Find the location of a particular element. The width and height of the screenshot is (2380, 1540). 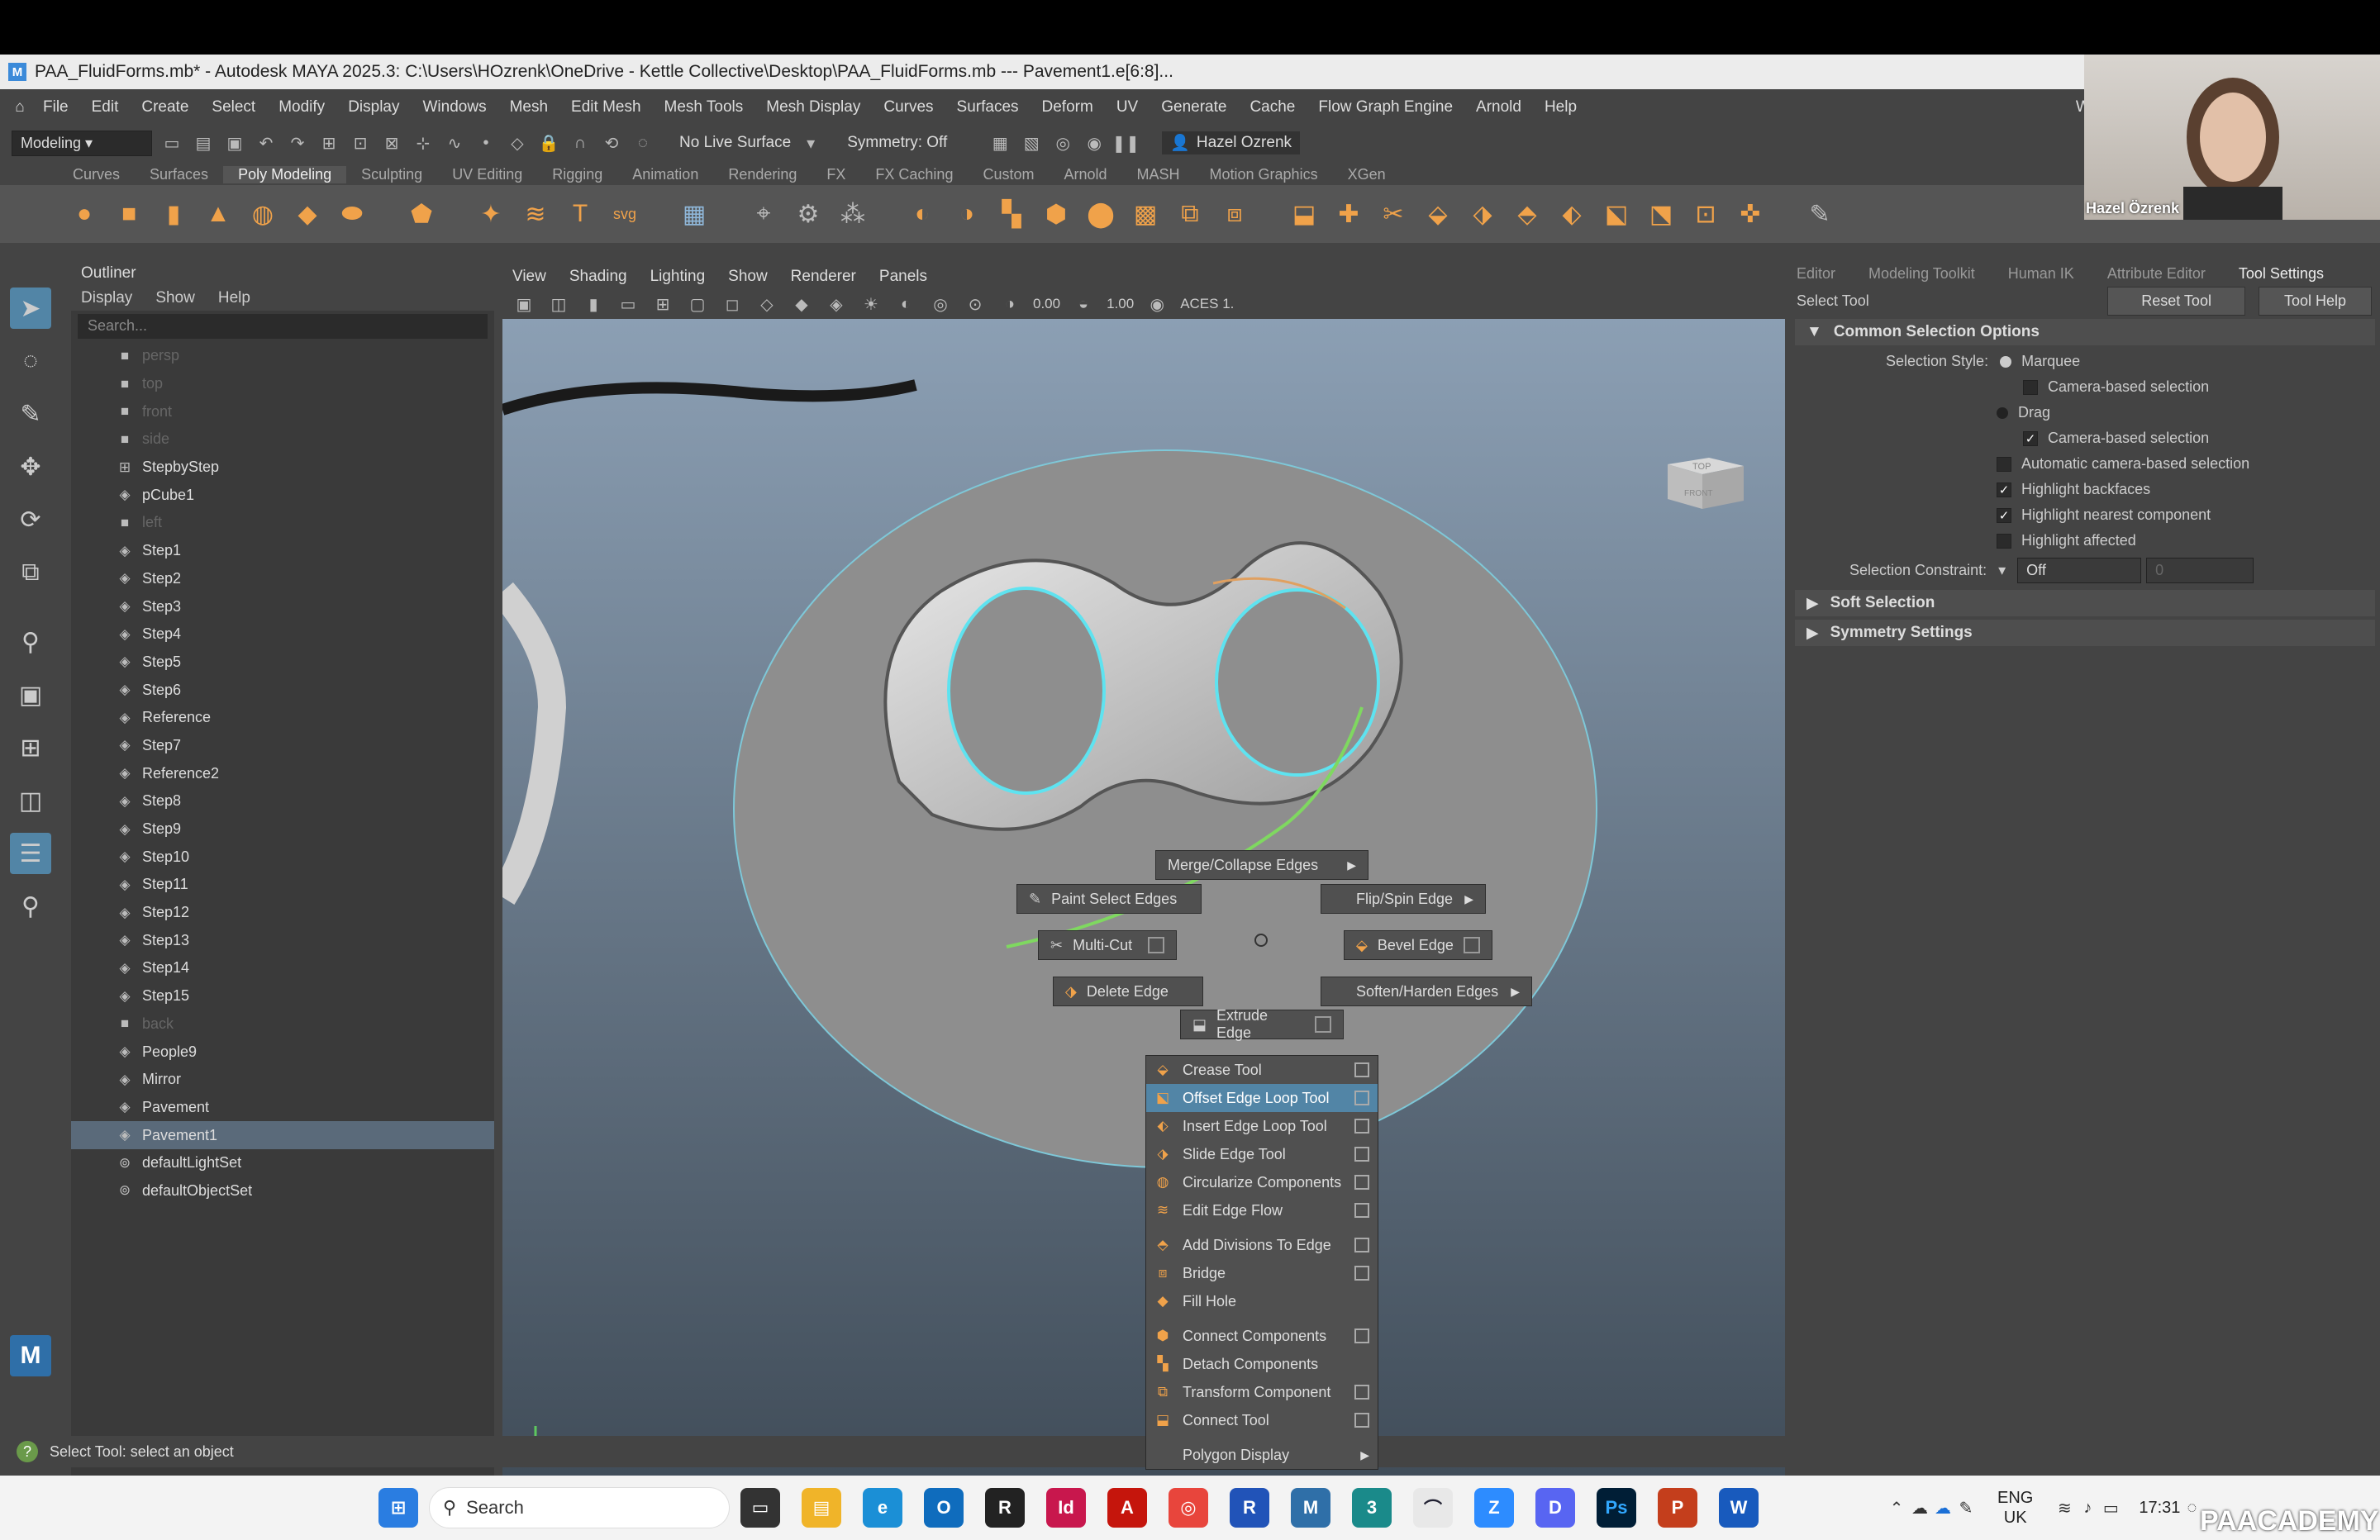

resolution-gate-icon: ◻ is located at coordinates (732, 304).